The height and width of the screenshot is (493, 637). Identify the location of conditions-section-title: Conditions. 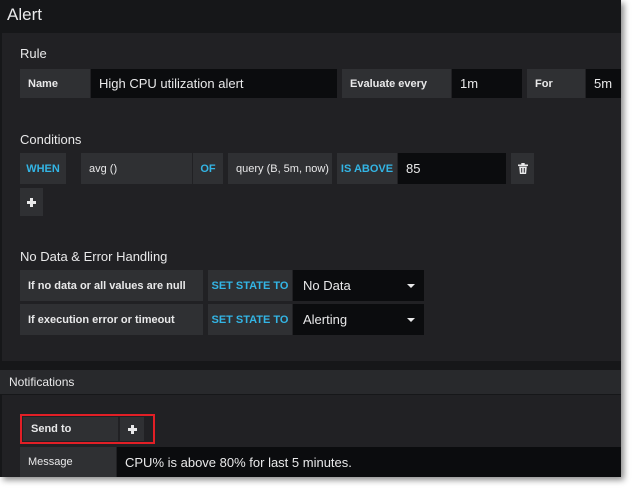
(51, 139).